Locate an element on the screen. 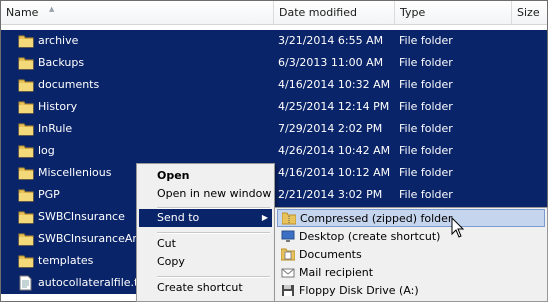 The height and width of the screenshot is (302, 548). floppy-icon is located at coordinates (288, 290).